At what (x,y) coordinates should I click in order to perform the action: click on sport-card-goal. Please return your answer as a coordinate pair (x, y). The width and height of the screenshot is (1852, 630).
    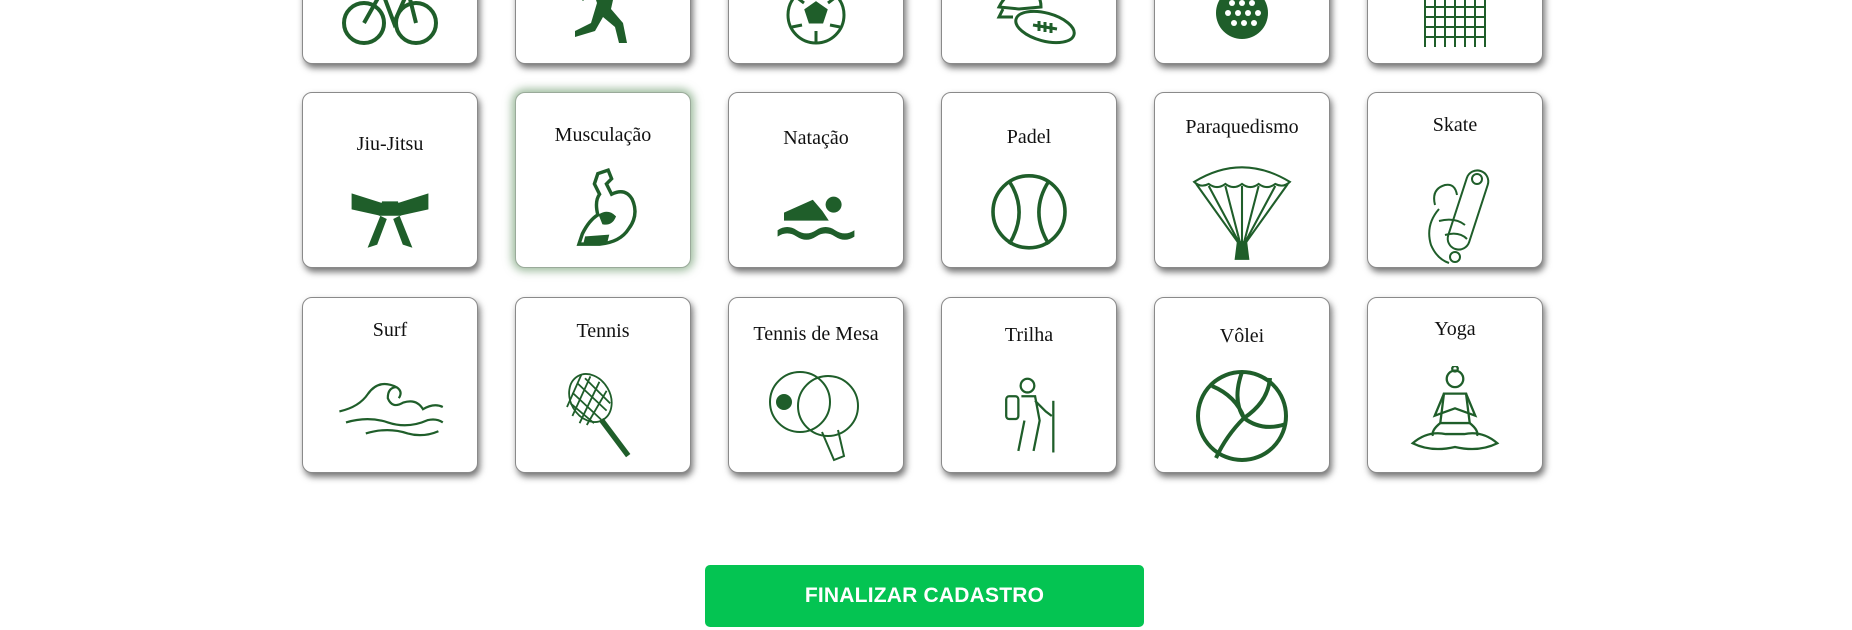
    Looking at the image, I should click on (1455, 32).